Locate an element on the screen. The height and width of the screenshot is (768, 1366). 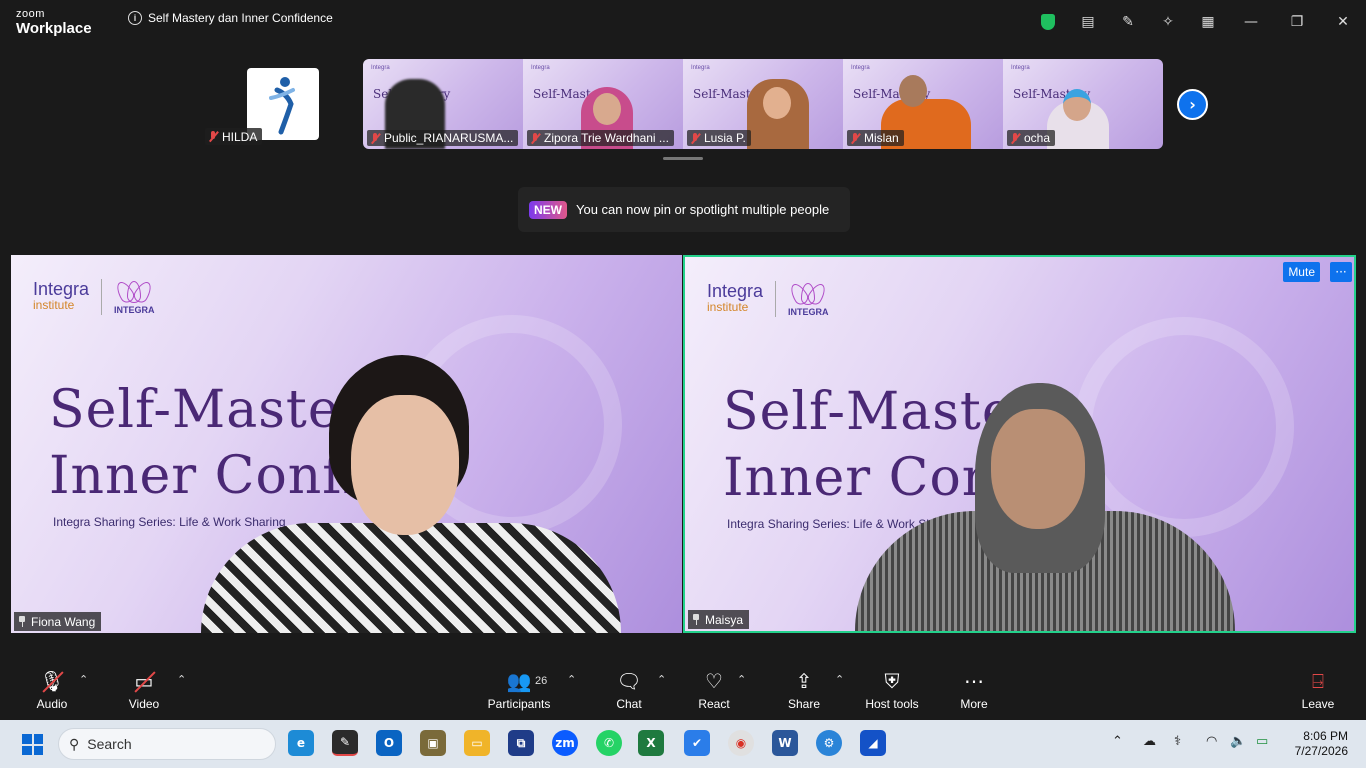
lotus-icon is located at coordinates (808, 294).